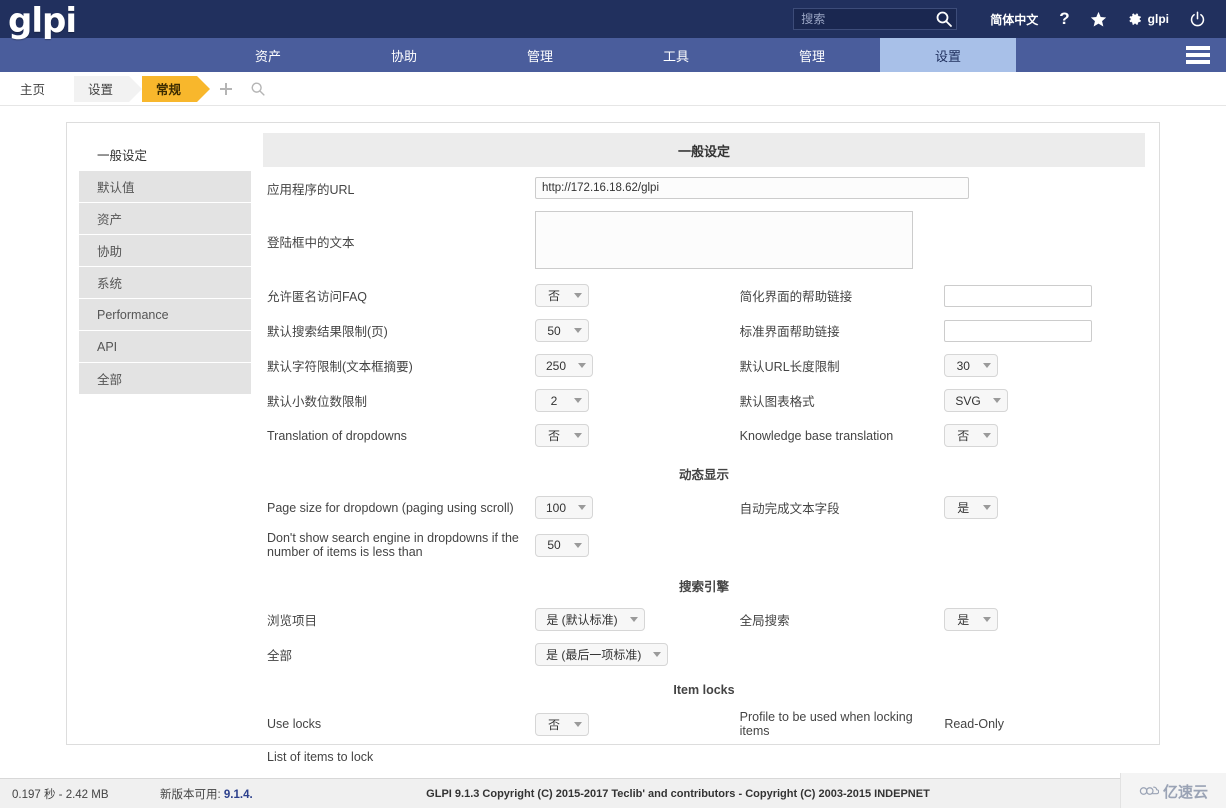  What do you see at coordinates (704, 583) in the screenshot?
I see `section-row: 搜索引擎` at bounding box center [704, 583].